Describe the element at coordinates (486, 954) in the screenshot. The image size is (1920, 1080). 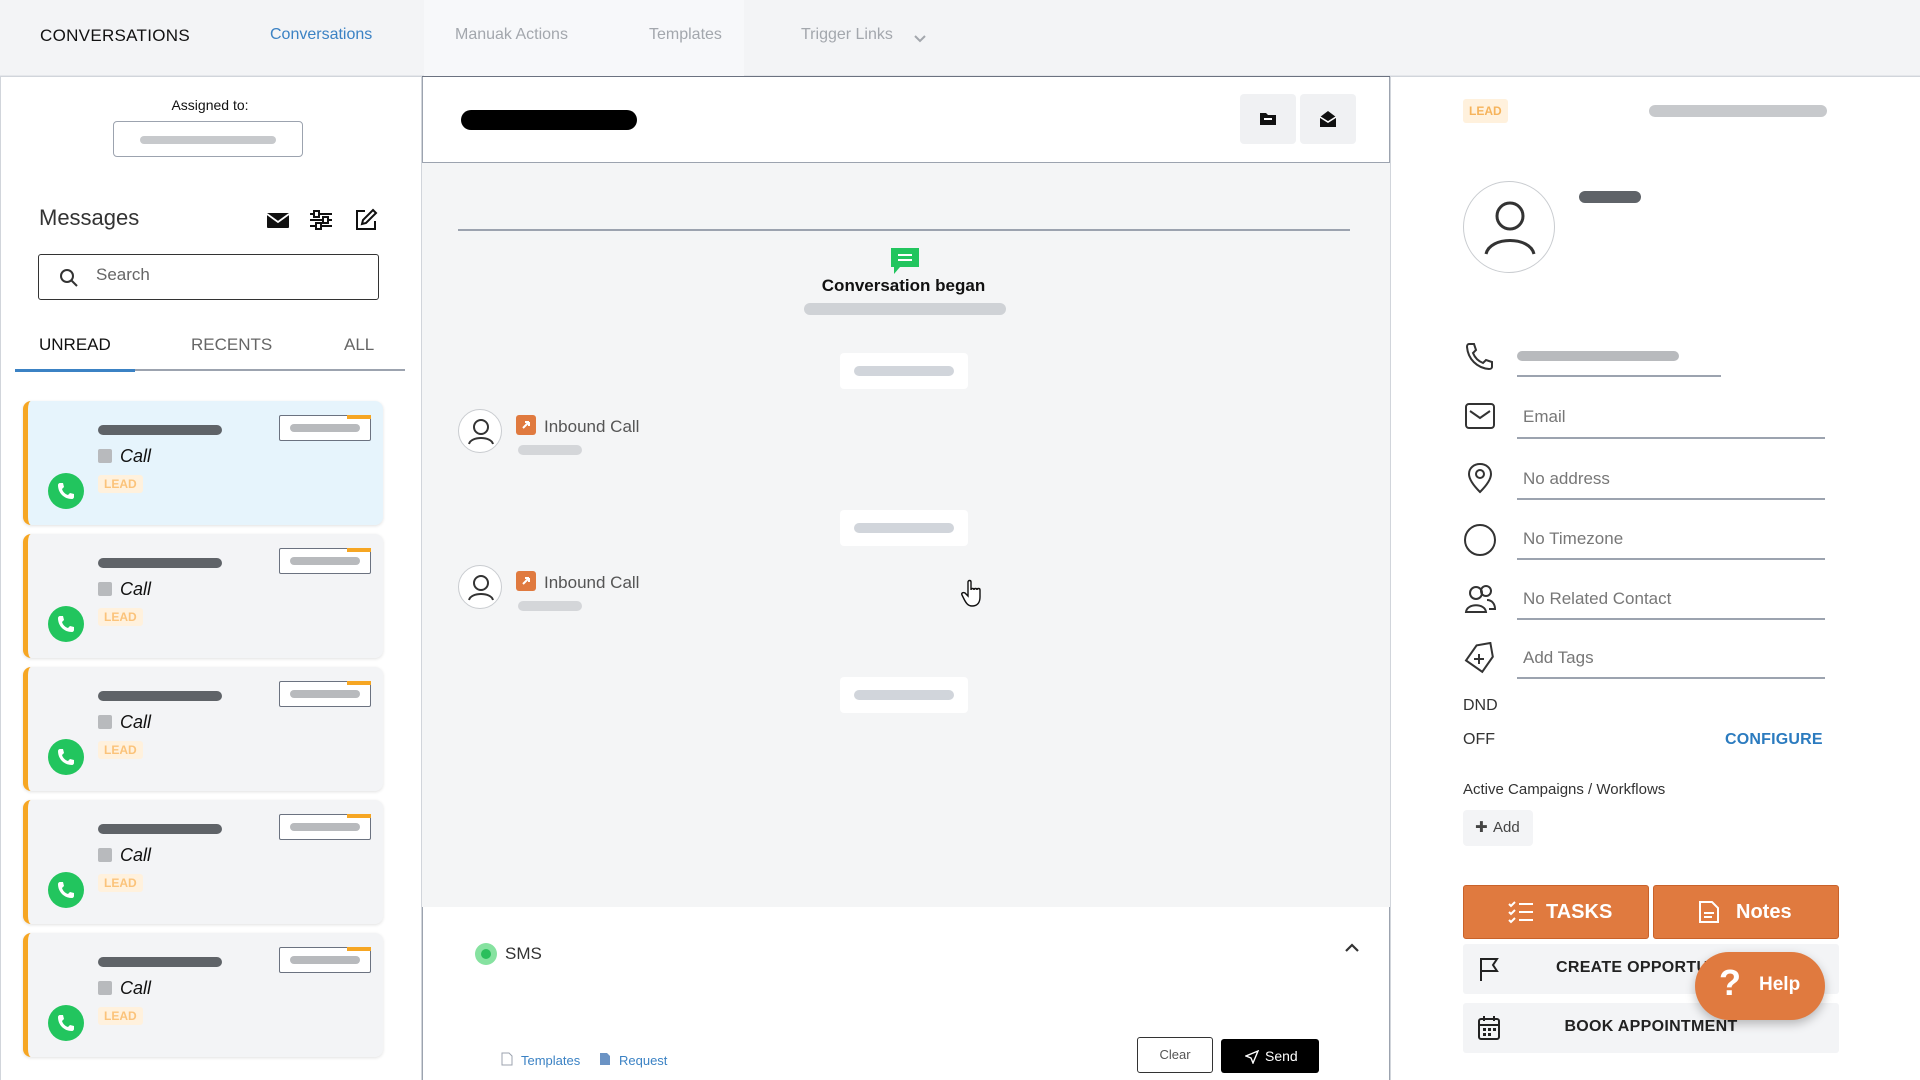
I see `sms-status-icon` at that location.